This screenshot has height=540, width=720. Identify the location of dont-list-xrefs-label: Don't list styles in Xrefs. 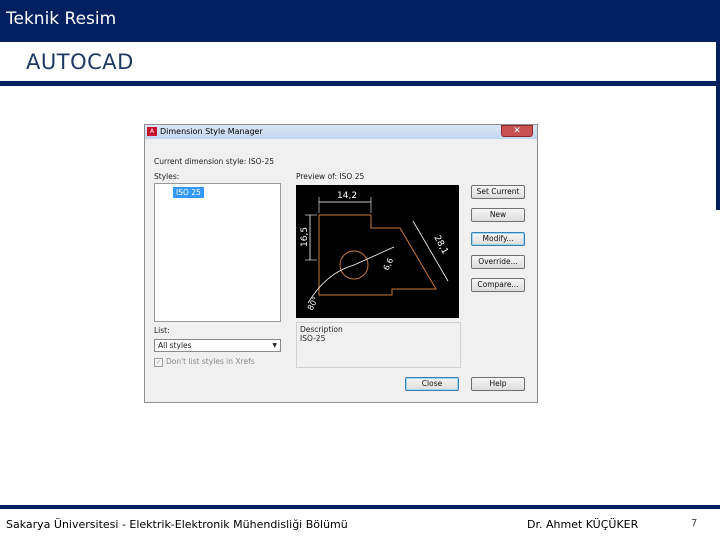
(210, 361).